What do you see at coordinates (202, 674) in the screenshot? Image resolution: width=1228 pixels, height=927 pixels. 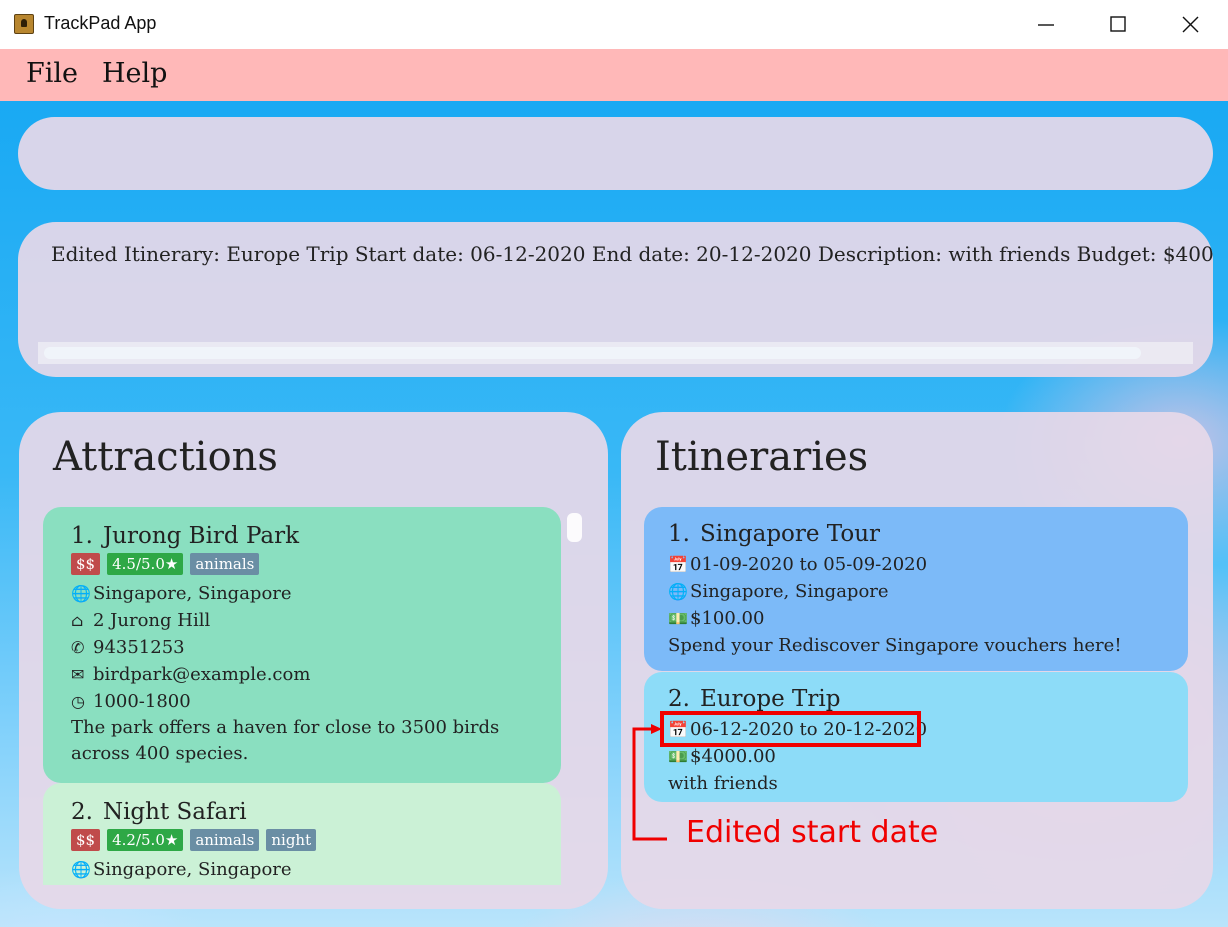 I see `attraction-email: birdpark@example.com` at bounding box center [202, 674].